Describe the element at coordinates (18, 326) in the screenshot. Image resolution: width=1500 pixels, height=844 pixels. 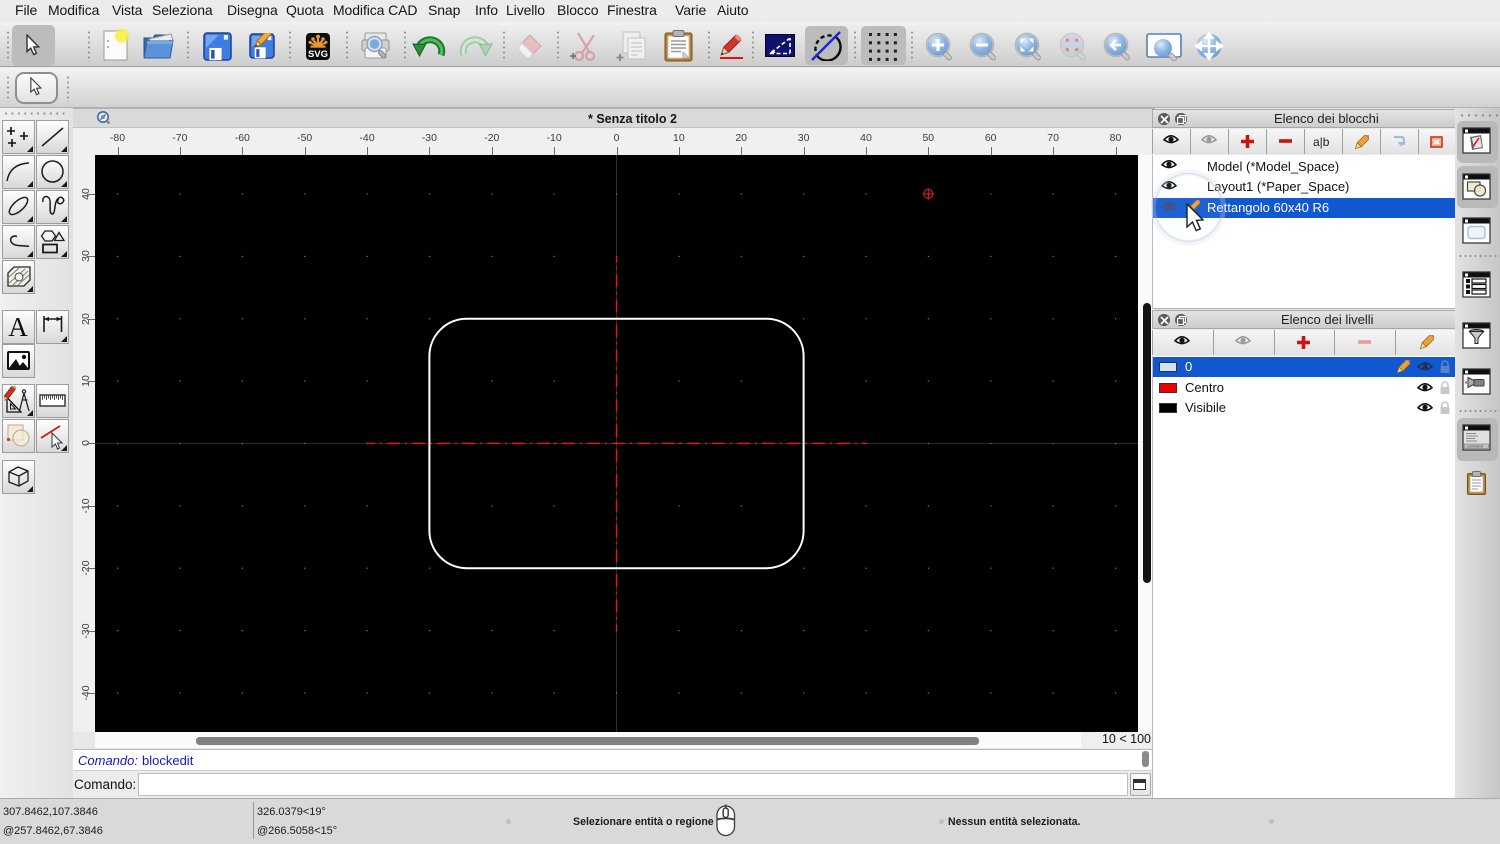
I see `svg-text: A` at that location.